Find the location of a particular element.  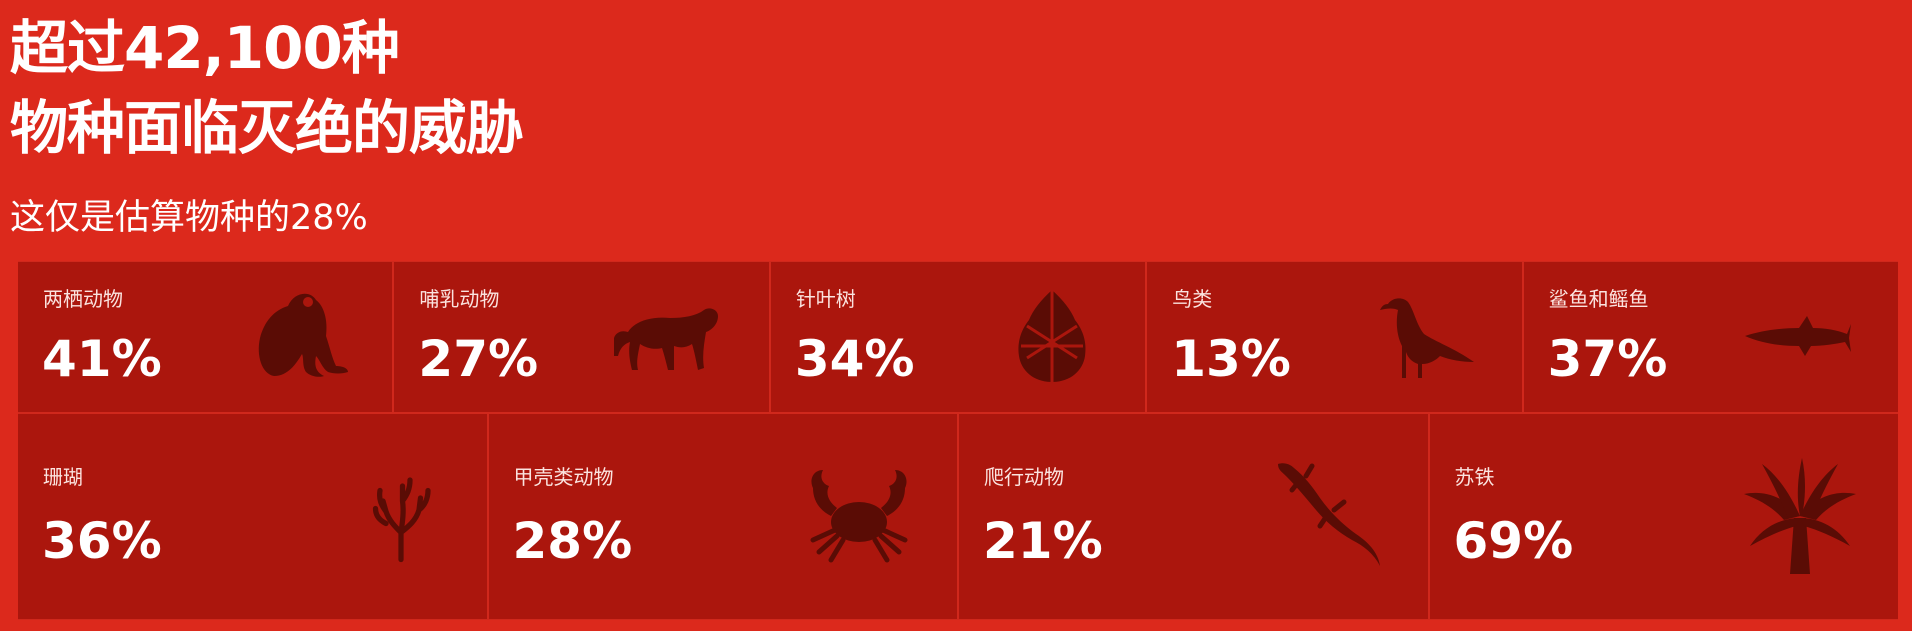

frog-icon is located at coordinates (304, 335).